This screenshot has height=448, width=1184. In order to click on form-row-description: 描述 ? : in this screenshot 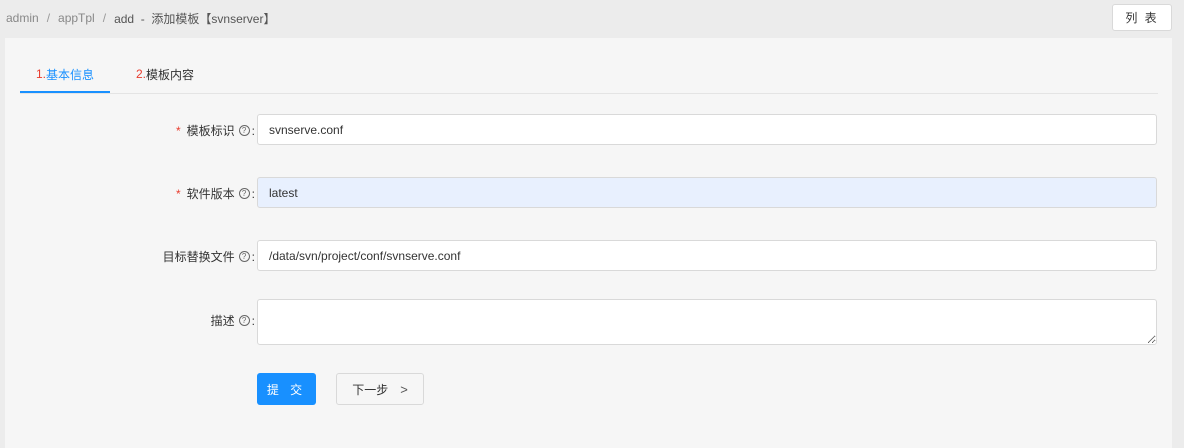, I will do `click(588, 322)`.